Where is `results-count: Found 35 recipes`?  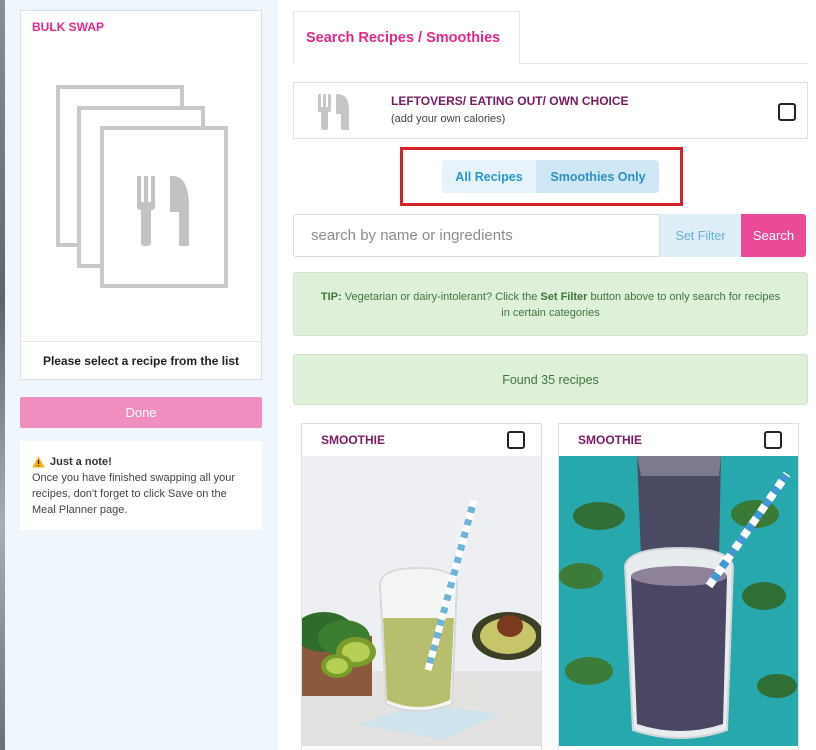
results-count: Found 35 recipes is located at coordinates (550, 379).